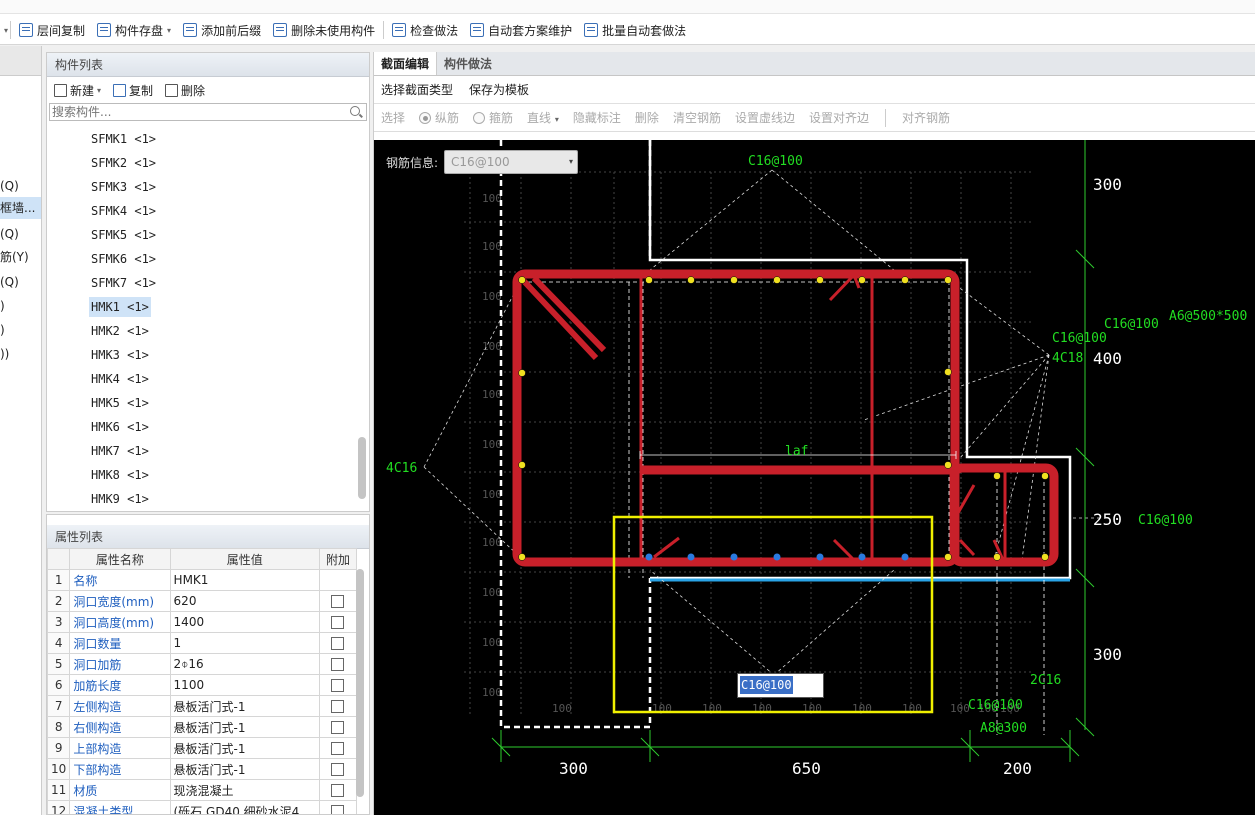  I want to click on list-item: SFMK1 <1>, so click(123, 139).